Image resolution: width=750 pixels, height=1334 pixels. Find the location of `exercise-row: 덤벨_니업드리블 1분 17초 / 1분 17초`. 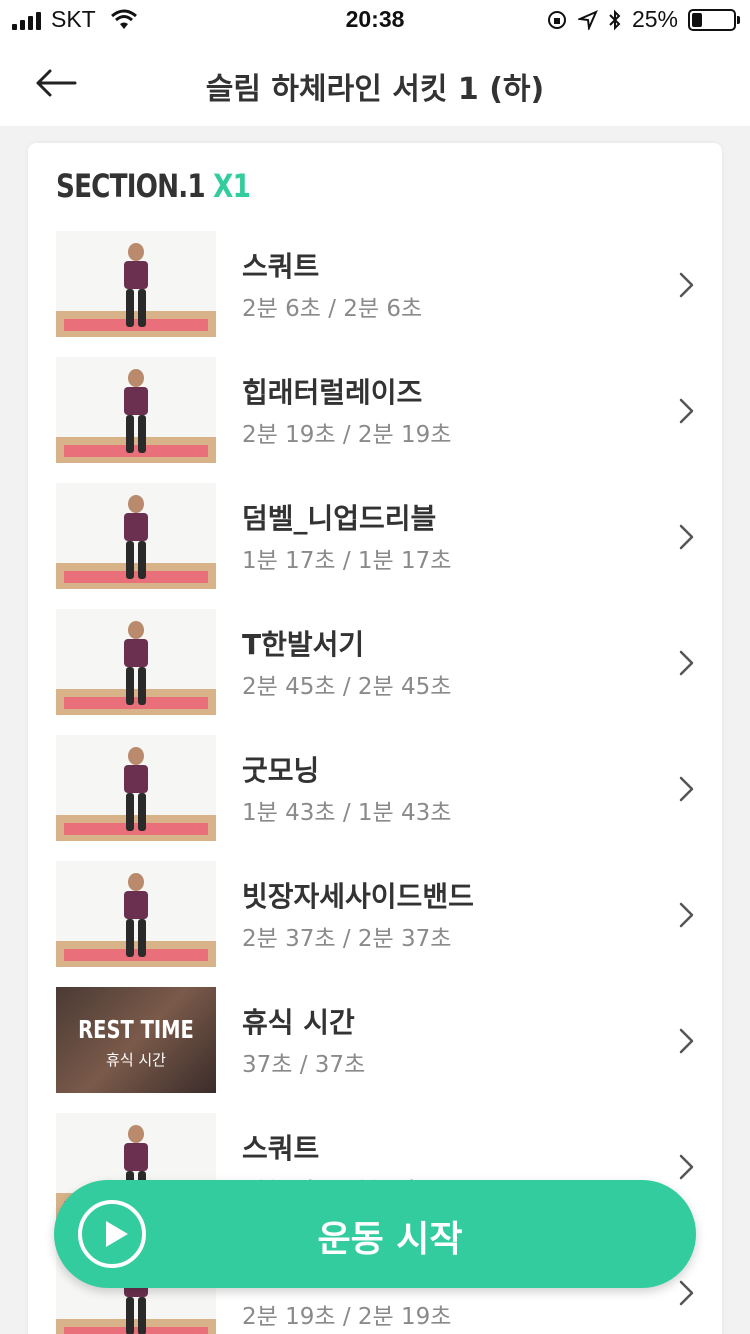

exercise-row: 덤벨_니업드리블 1분 17초 / 1분 17초 is located at coordinates (376, 536).